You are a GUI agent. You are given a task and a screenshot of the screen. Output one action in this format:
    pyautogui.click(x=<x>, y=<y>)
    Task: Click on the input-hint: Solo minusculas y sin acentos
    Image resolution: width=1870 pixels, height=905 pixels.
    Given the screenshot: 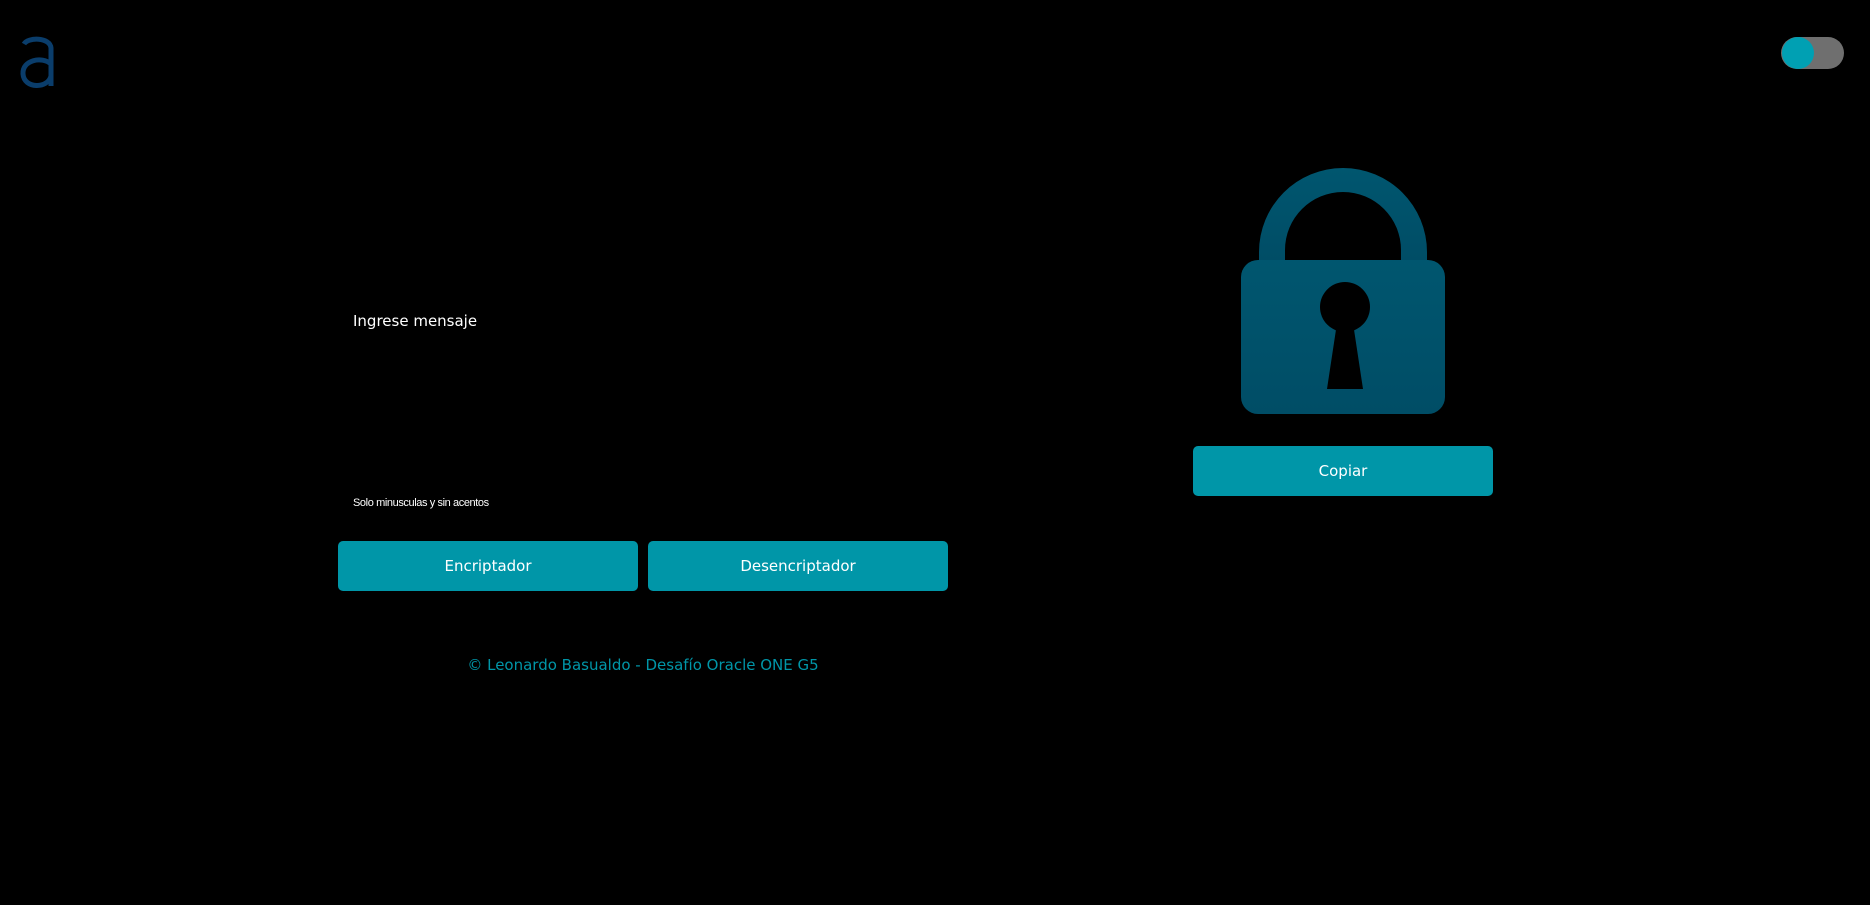 What is the action you would take?
    pyautogui.click(x=421, y=503)
    